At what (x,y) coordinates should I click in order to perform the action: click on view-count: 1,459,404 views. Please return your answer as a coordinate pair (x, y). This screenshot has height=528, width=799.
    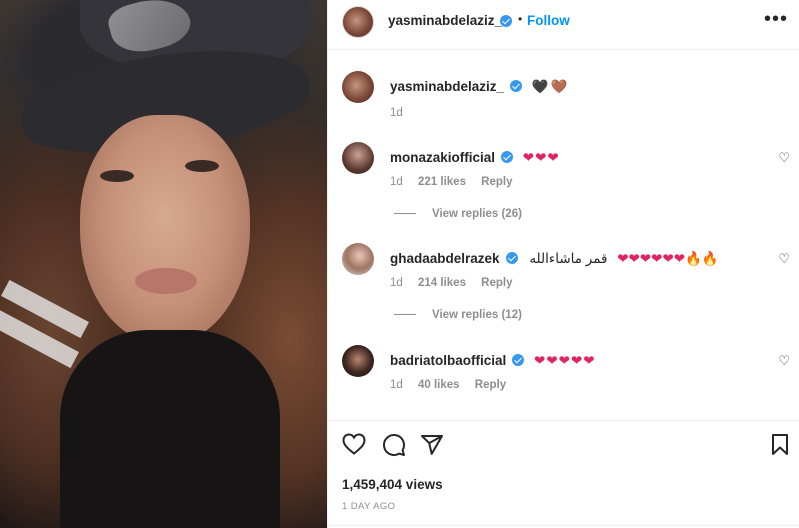
    Looking at the image, I should click on (392, 484).